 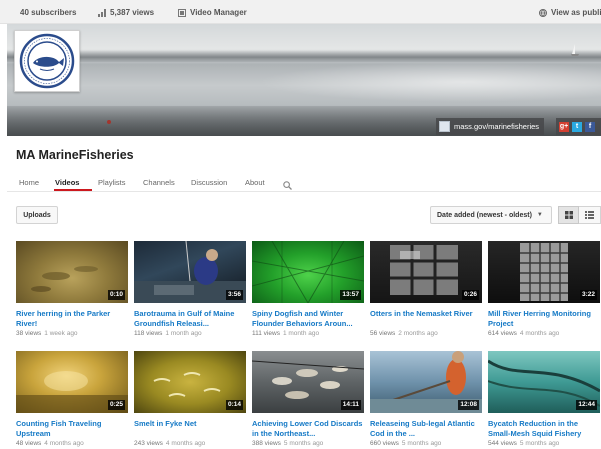 I want to click on list-view-toggle, so click(x=590, y=215).